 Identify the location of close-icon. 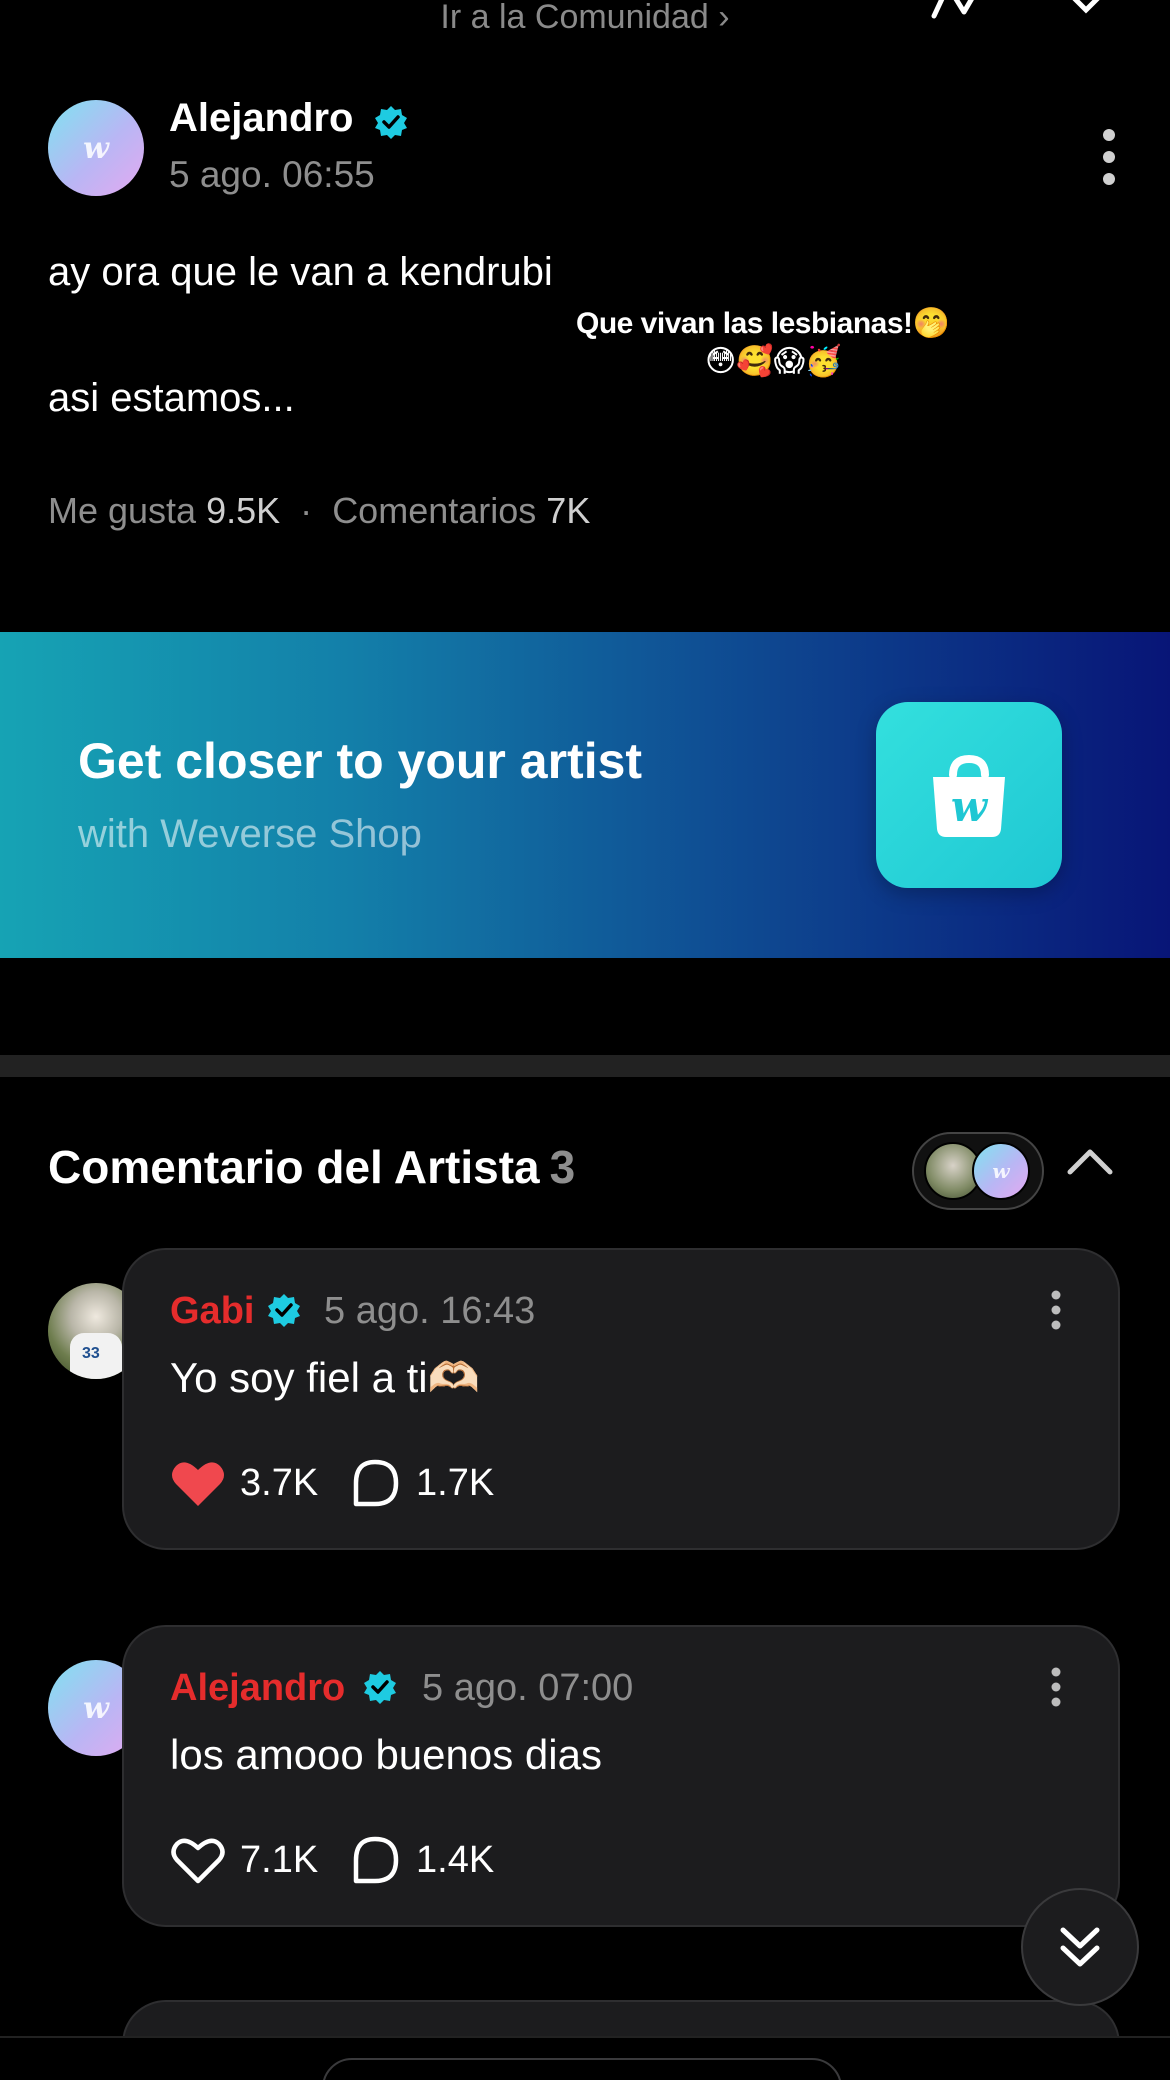
(1086, 9).